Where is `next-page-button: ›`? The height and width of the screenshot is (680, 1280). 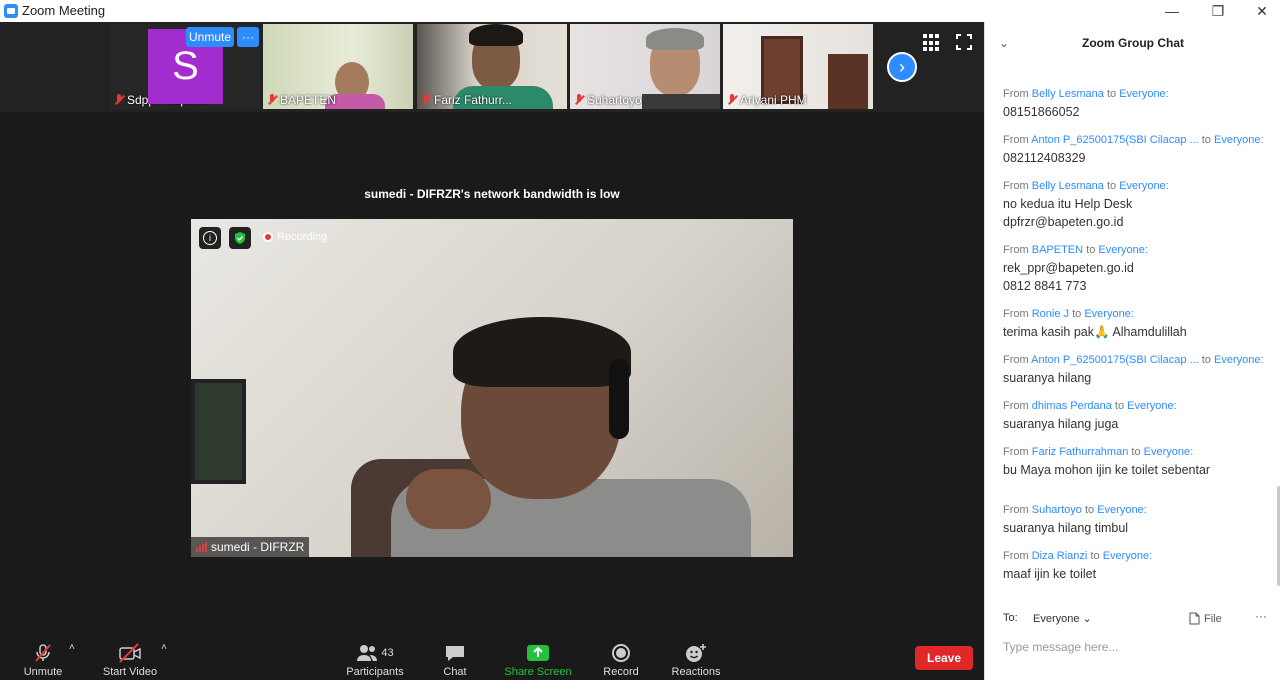
next-page-button: › is located at coordinates (902, 67).